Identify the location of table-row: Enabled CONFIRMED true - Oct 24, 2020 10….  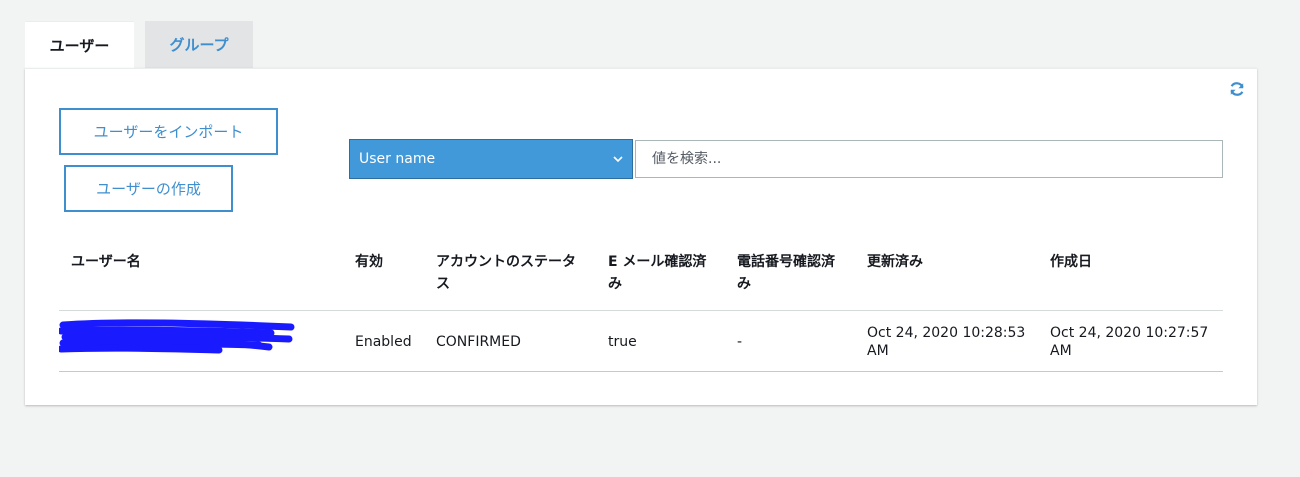
(641, 341).